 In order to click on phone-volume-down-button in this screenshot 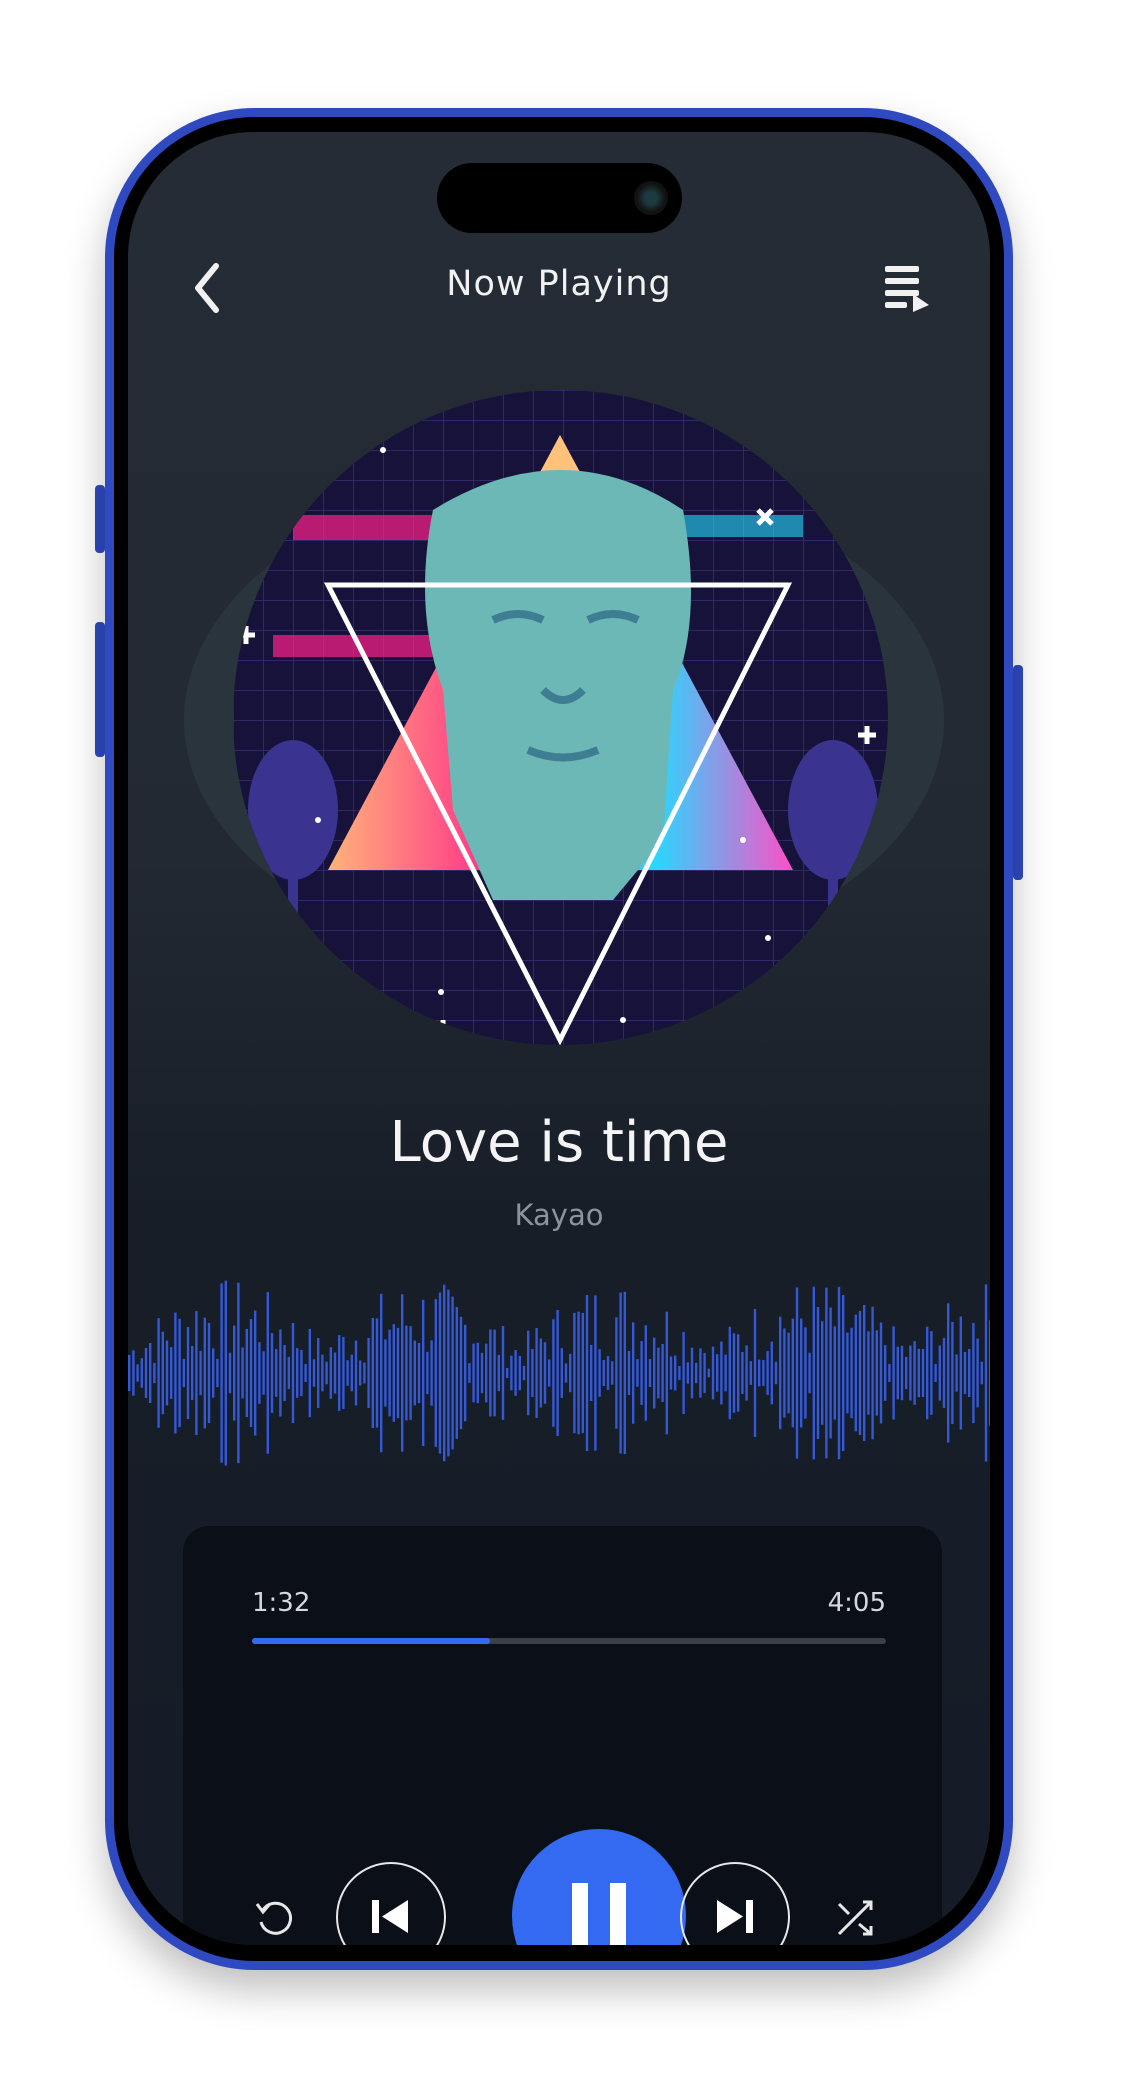, I will do `click(100, 689)`.